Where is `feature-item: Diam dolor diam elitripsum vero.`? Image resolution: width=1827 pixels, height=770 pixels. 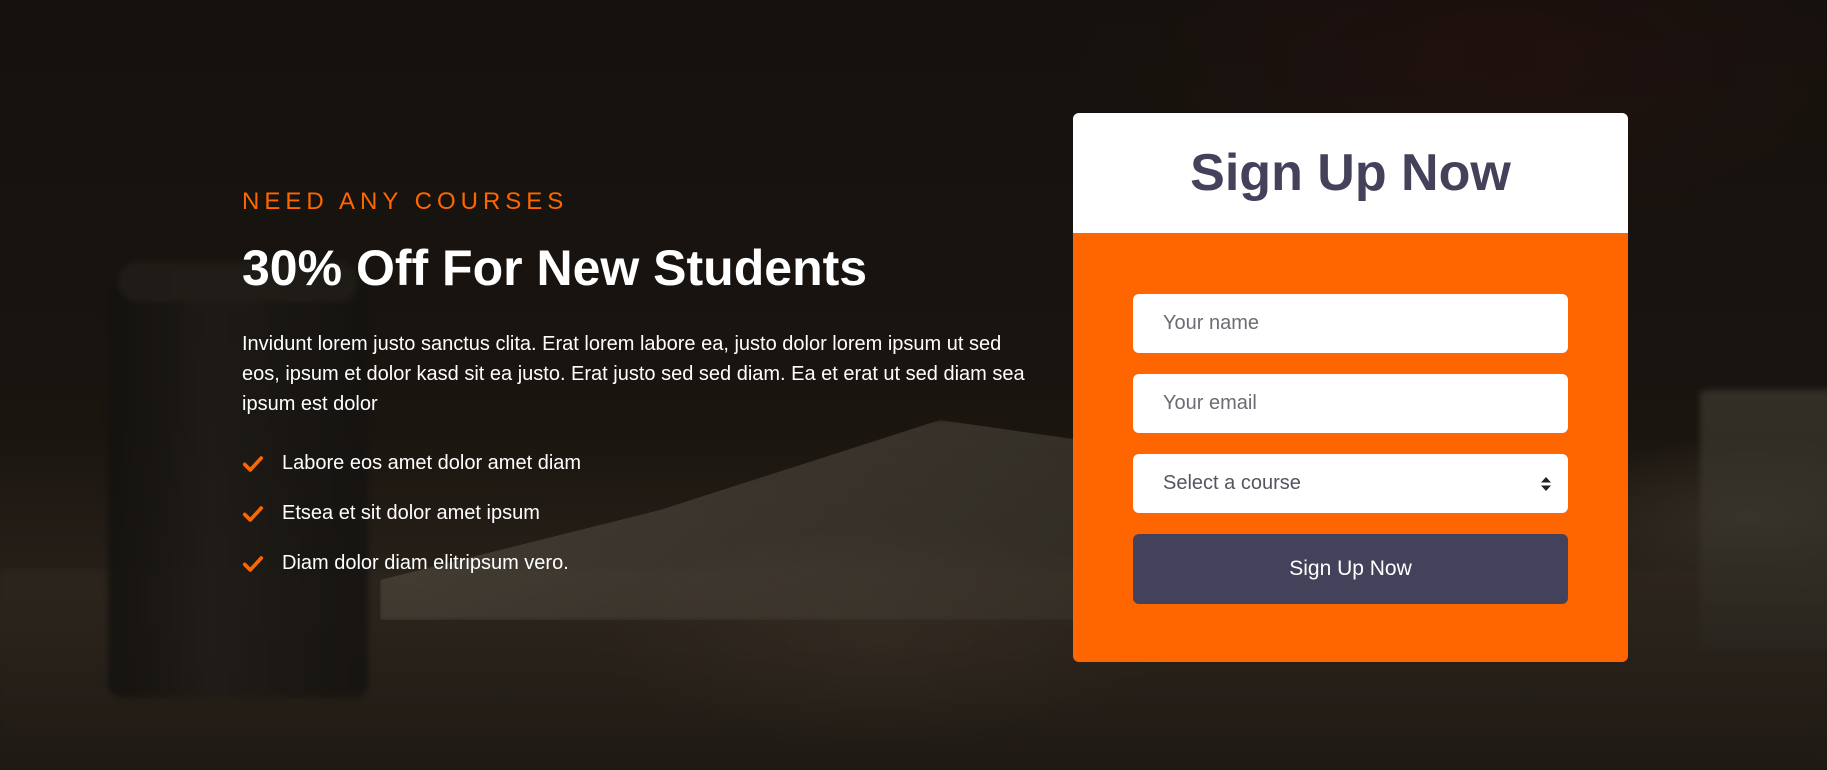
feature-item: Diam dolor diam elitripsum vero. is located at coordinates (642, 564).